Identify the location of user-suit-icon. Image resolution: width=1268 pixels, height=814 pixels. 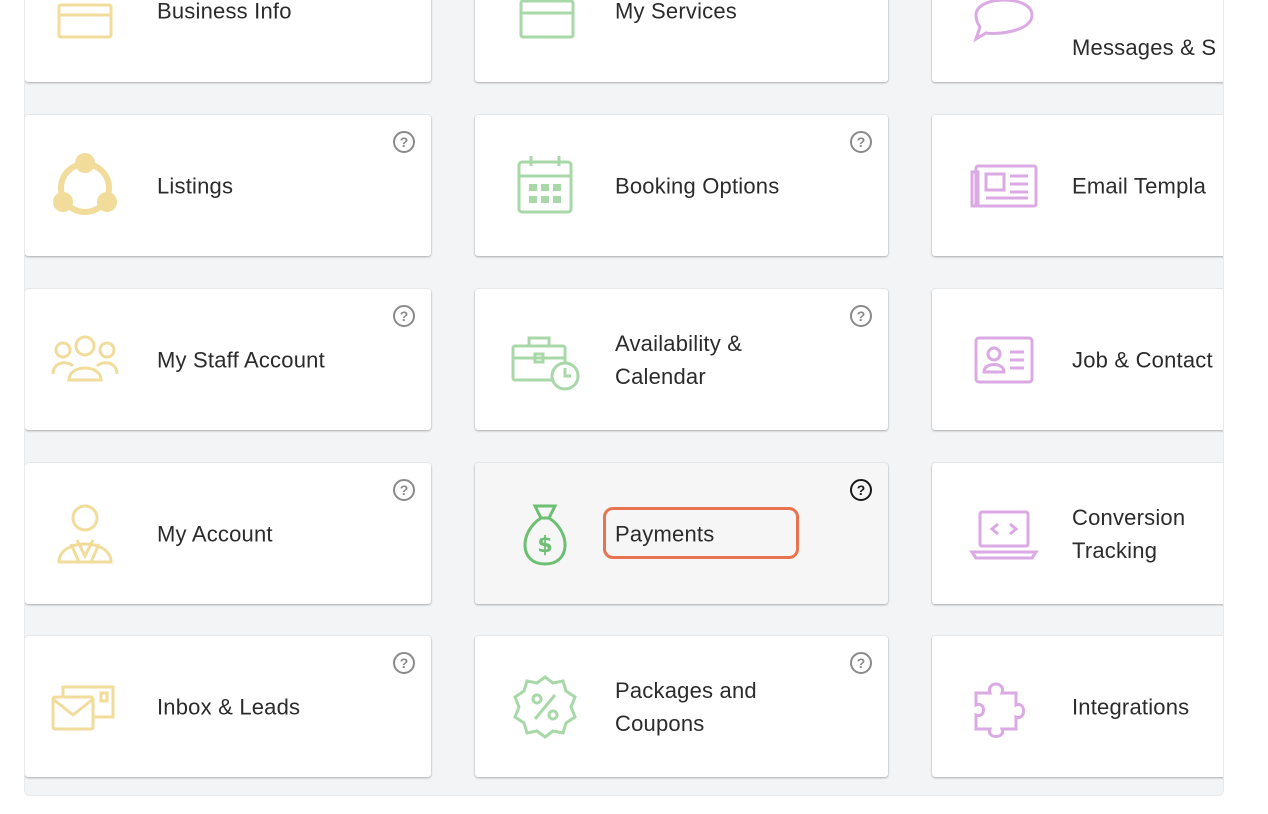
(85, 534).